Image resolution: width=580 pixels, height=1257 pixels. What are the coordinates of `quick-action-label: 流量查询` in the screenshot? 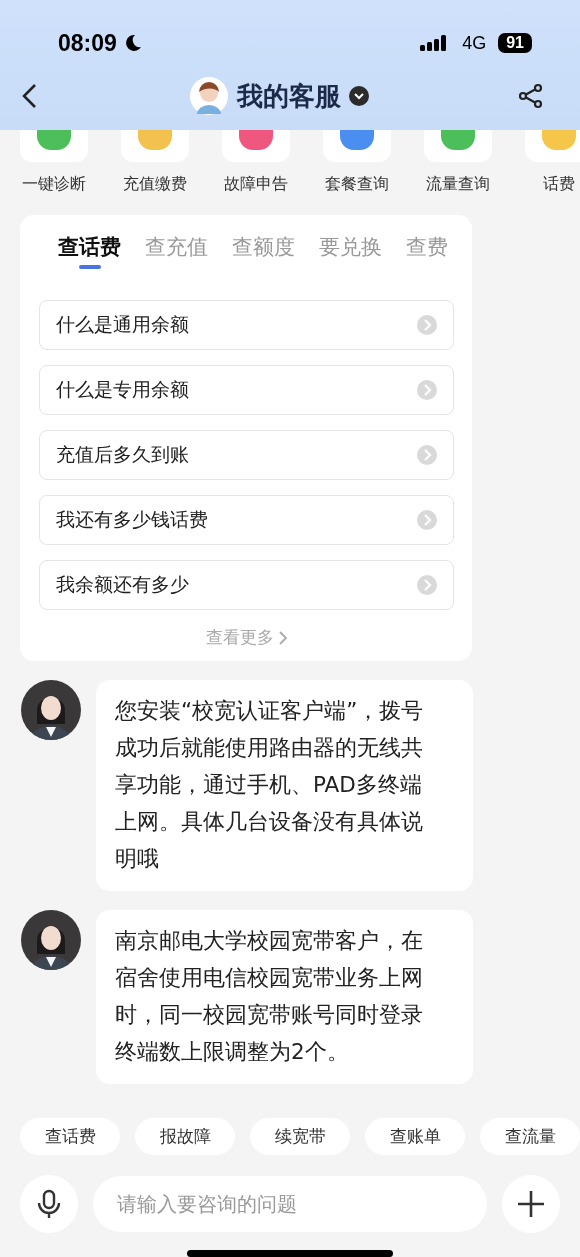 It's located at (458, 184).